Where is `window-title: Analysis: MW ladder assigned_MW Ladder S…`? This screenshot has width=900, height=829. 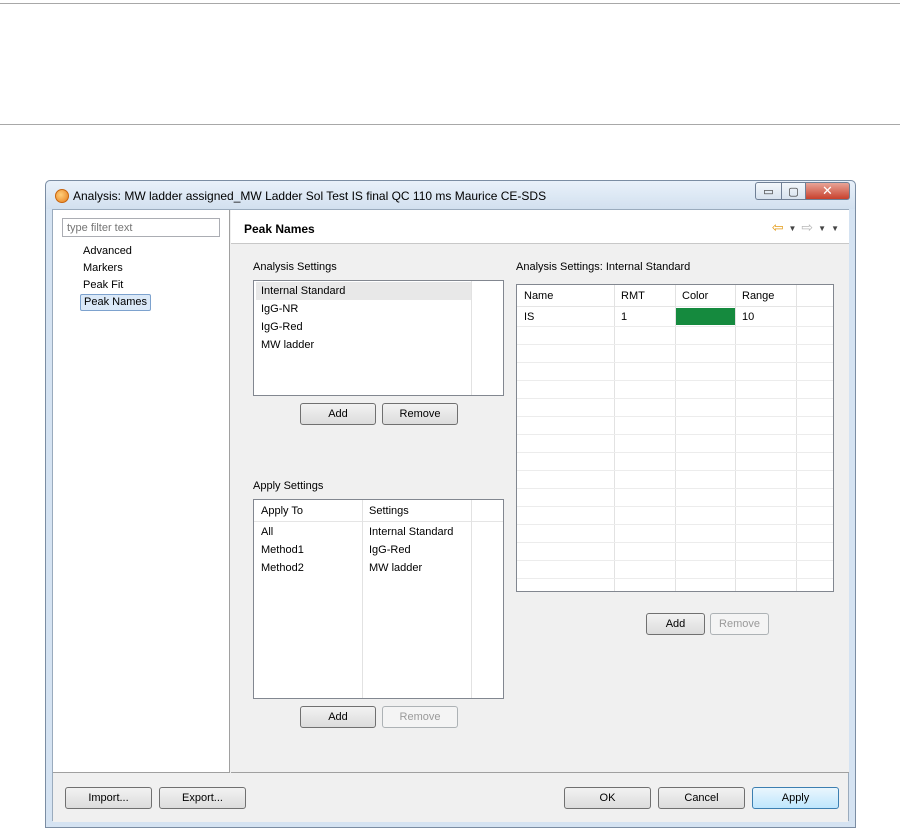 window-title: Analysis: MW ladder assigned_MW Ladder S… is located at coordinates (310, 196).